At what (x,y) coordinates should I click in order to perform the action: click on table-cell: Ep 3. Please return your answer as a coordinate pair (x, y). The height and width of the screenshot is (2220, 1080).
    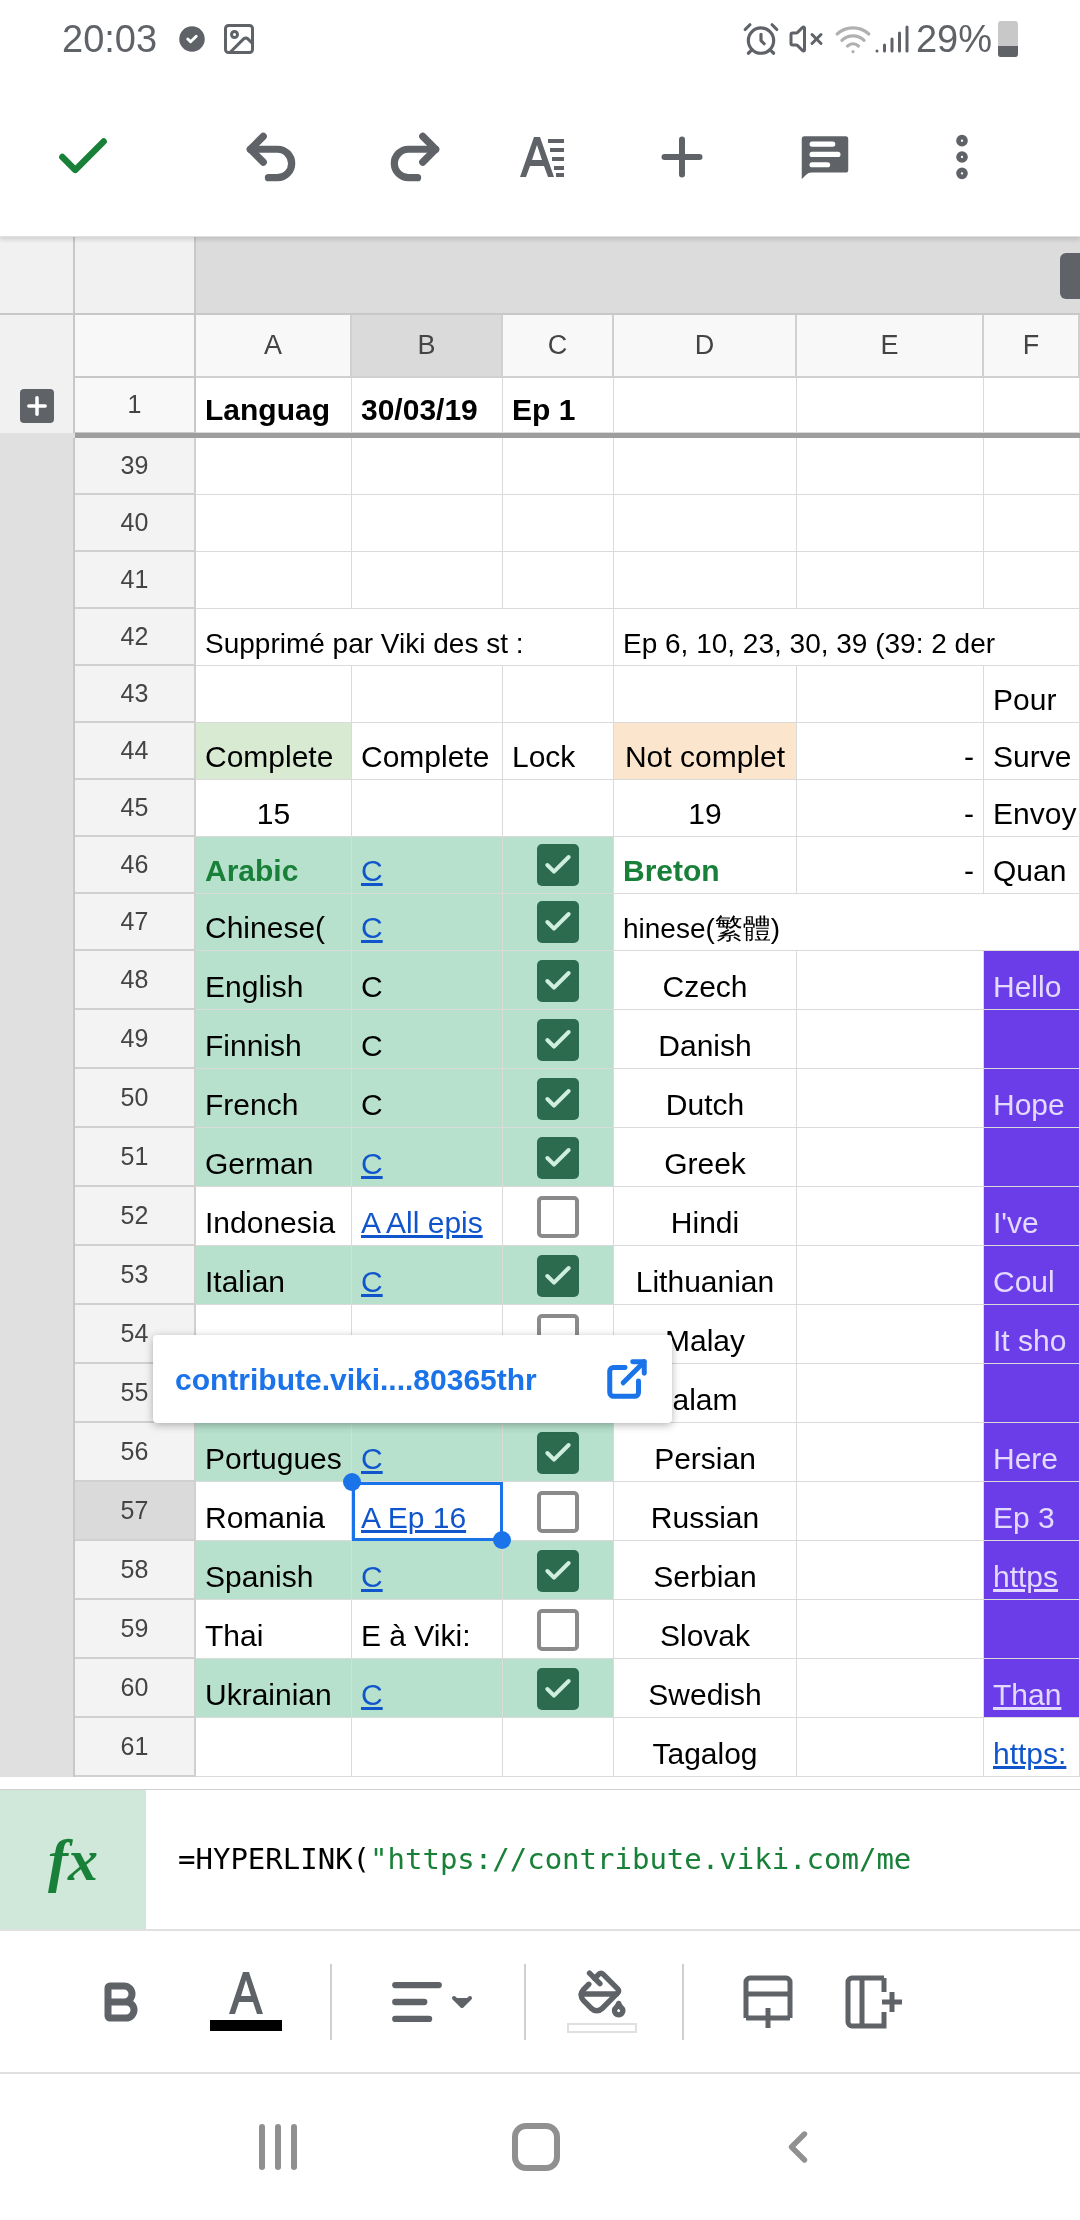
    Looking at the image, I should click on (1032, 1511).